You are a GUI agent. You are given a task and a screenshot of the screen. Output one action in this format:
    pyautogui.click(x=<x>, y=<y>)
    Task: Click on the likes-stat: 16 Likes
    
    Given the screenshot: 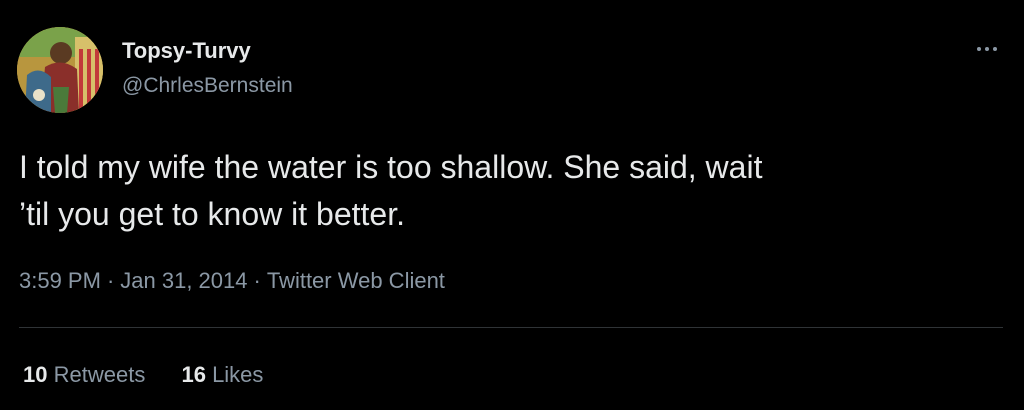 What is the action you would take?
    pyautogui.click(x=222, y=375)
    